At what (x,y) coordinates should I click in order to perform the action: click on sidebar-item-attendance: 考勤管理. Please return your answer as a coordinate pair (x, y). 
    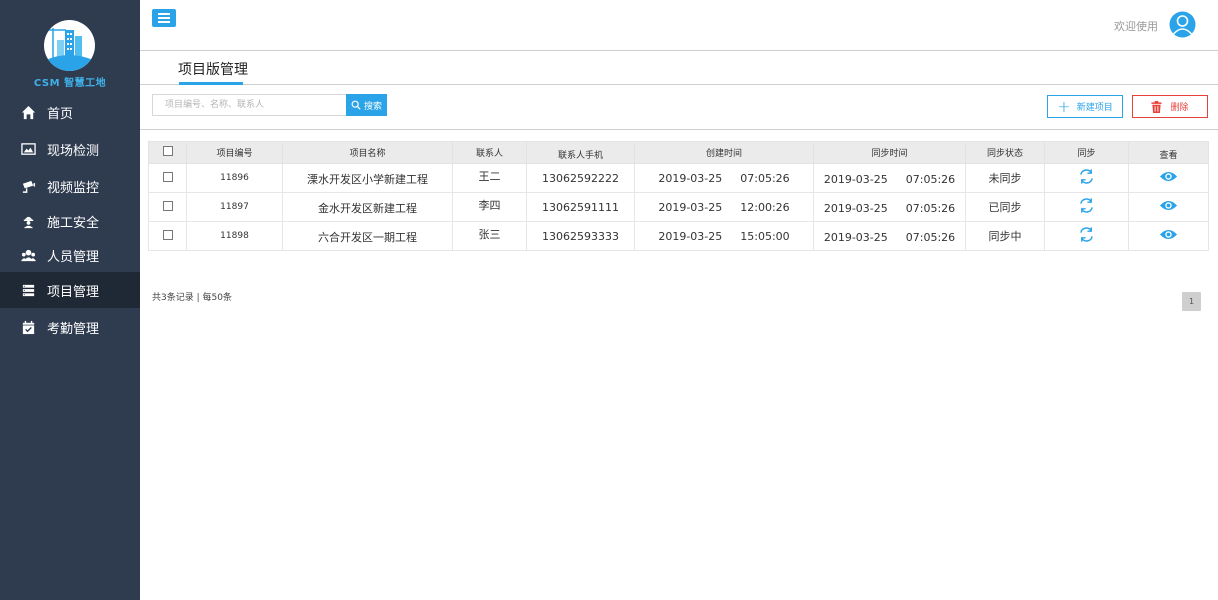
    Looking at the image, I should click on (70, 327).